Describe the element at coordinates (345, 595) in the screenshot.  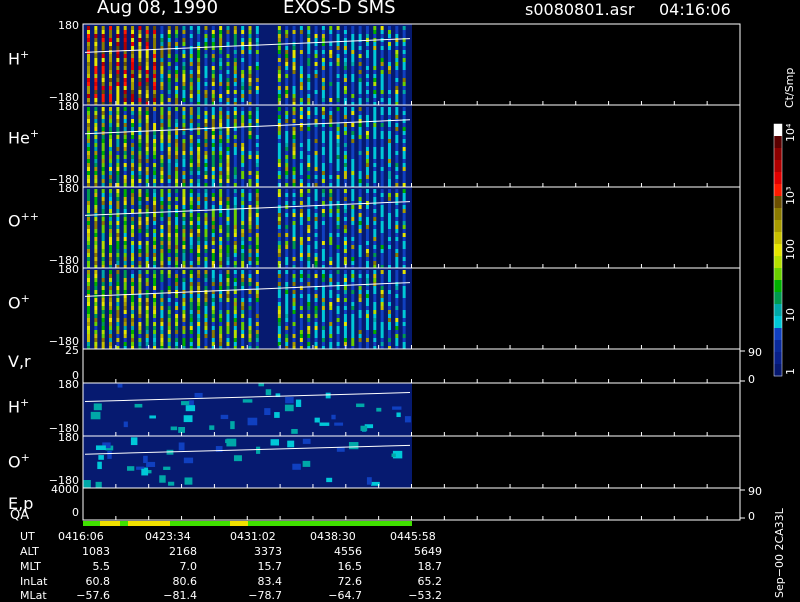
I see `footer-cell: −64.7` at that location.